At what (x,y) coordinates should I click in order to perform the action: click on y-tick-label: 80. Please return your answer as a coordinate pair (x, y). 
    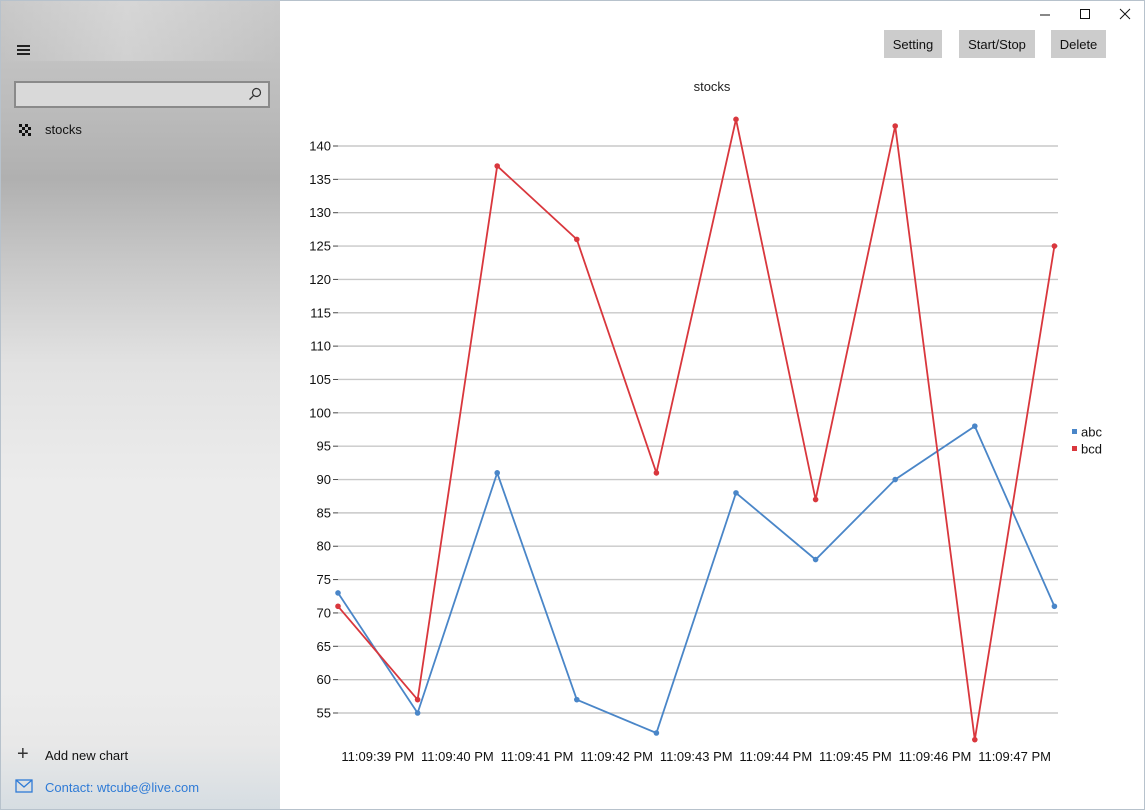
    Looking at the image, I should click on (324, 546).